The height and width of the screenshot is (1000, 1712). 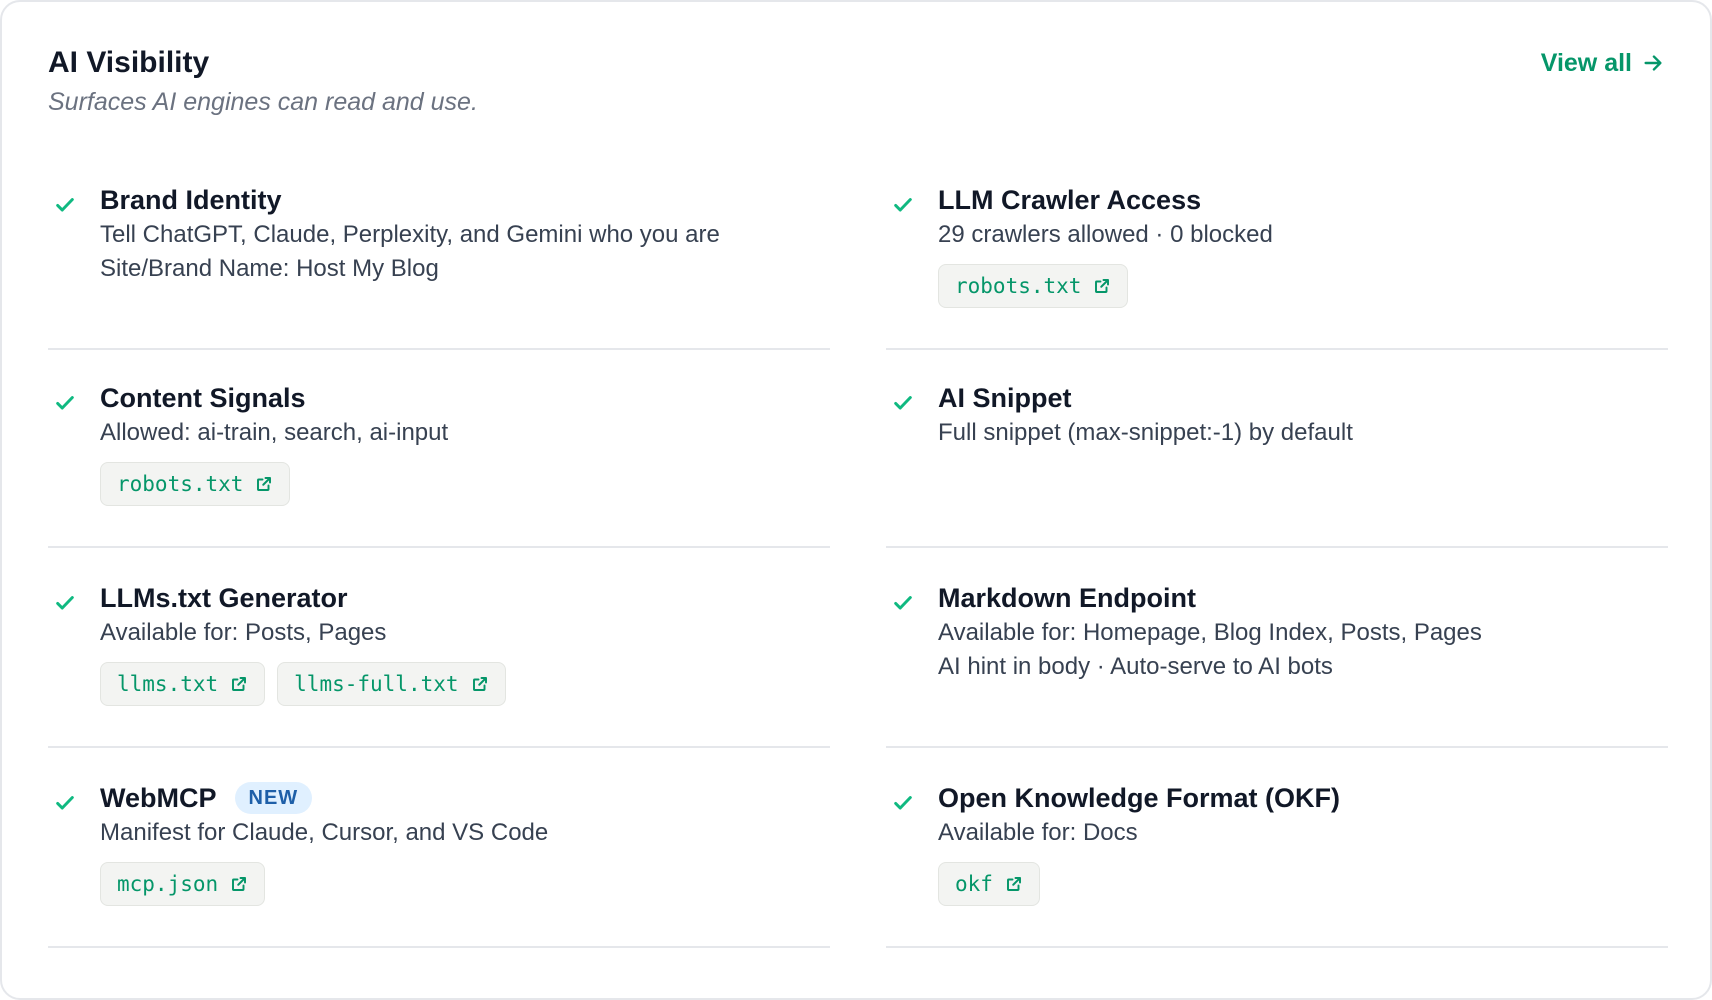 What do you see at coordinates (1067, 598) in the screenshot?
I see `feature-item-title-text: Markdown Endpoint` at bounding box center [1067, 598].